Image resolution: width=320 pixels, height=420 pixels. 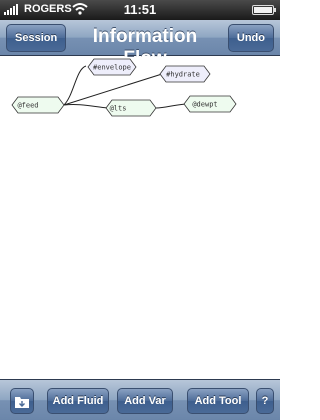 I want to click on node-dewpt: @dewpt, so click(x=210, y=104).